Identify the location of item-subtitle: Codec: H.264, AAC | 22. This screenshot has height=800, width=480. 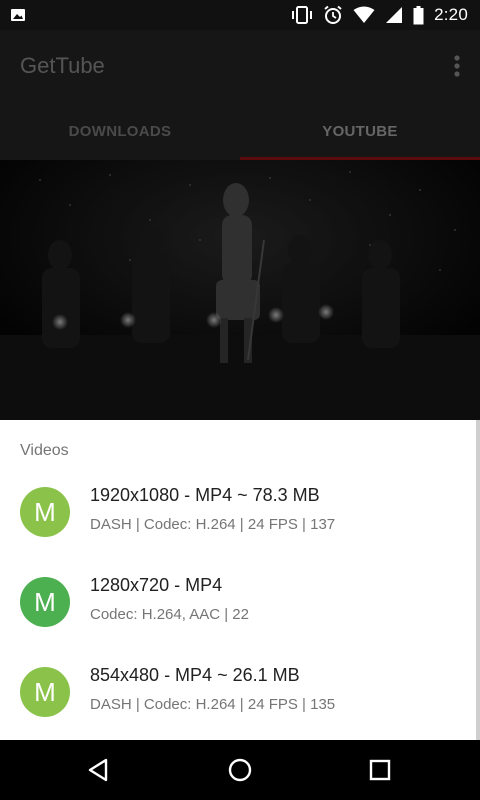
(169, 614).